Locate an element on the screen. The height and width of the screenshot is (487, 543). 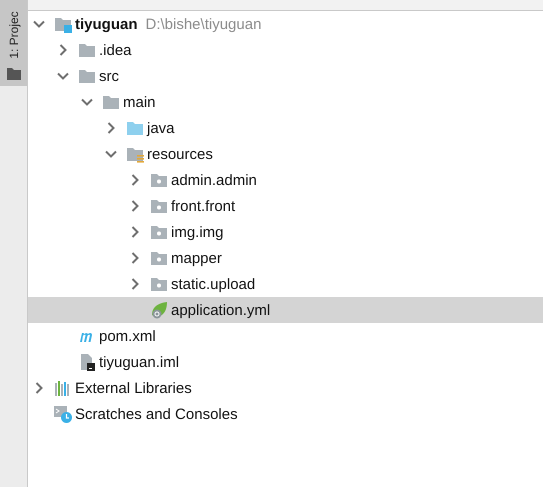
tree-item: img.img is located at coordinates (285, 232).